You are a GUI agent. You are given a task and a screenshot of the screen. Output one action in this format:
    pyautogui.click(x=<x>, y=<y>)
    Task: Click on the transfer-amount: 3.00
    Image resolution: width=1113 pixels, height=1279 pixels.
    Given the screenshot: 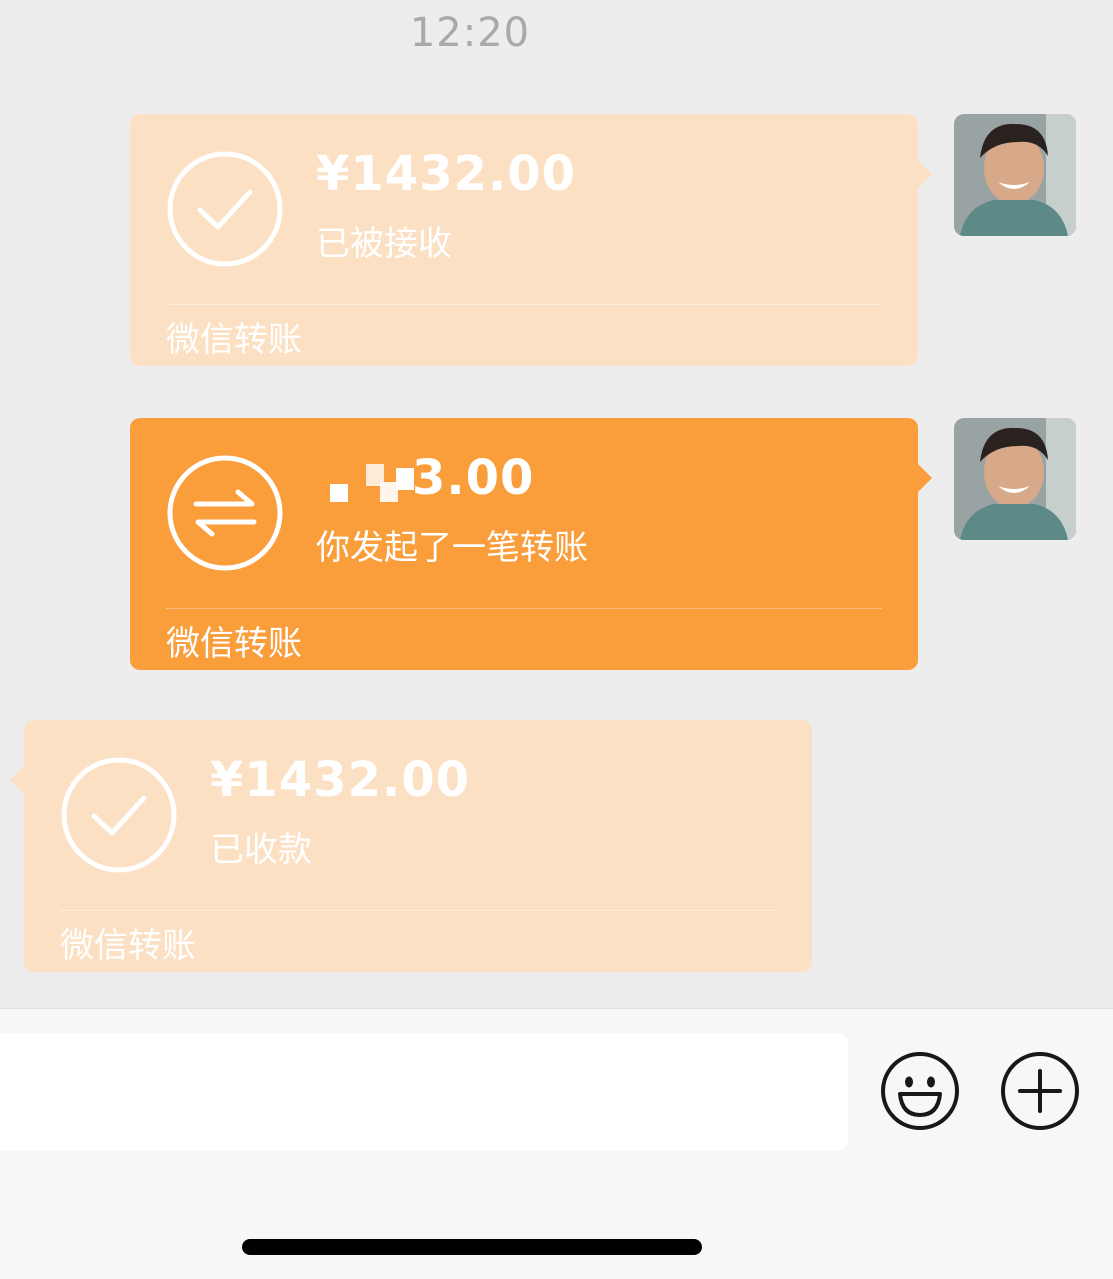 What is the action you would take?
    pyautogui.click(x=473, y=478)
    